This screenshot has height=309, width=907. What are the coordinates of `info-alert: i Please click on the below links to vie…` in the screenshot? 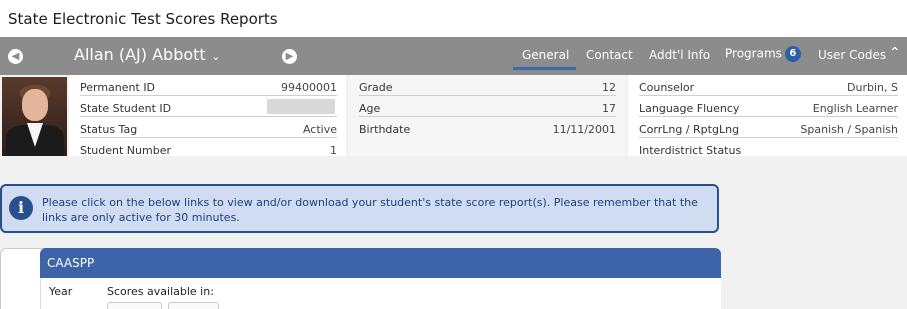 It's located at (359, 208).